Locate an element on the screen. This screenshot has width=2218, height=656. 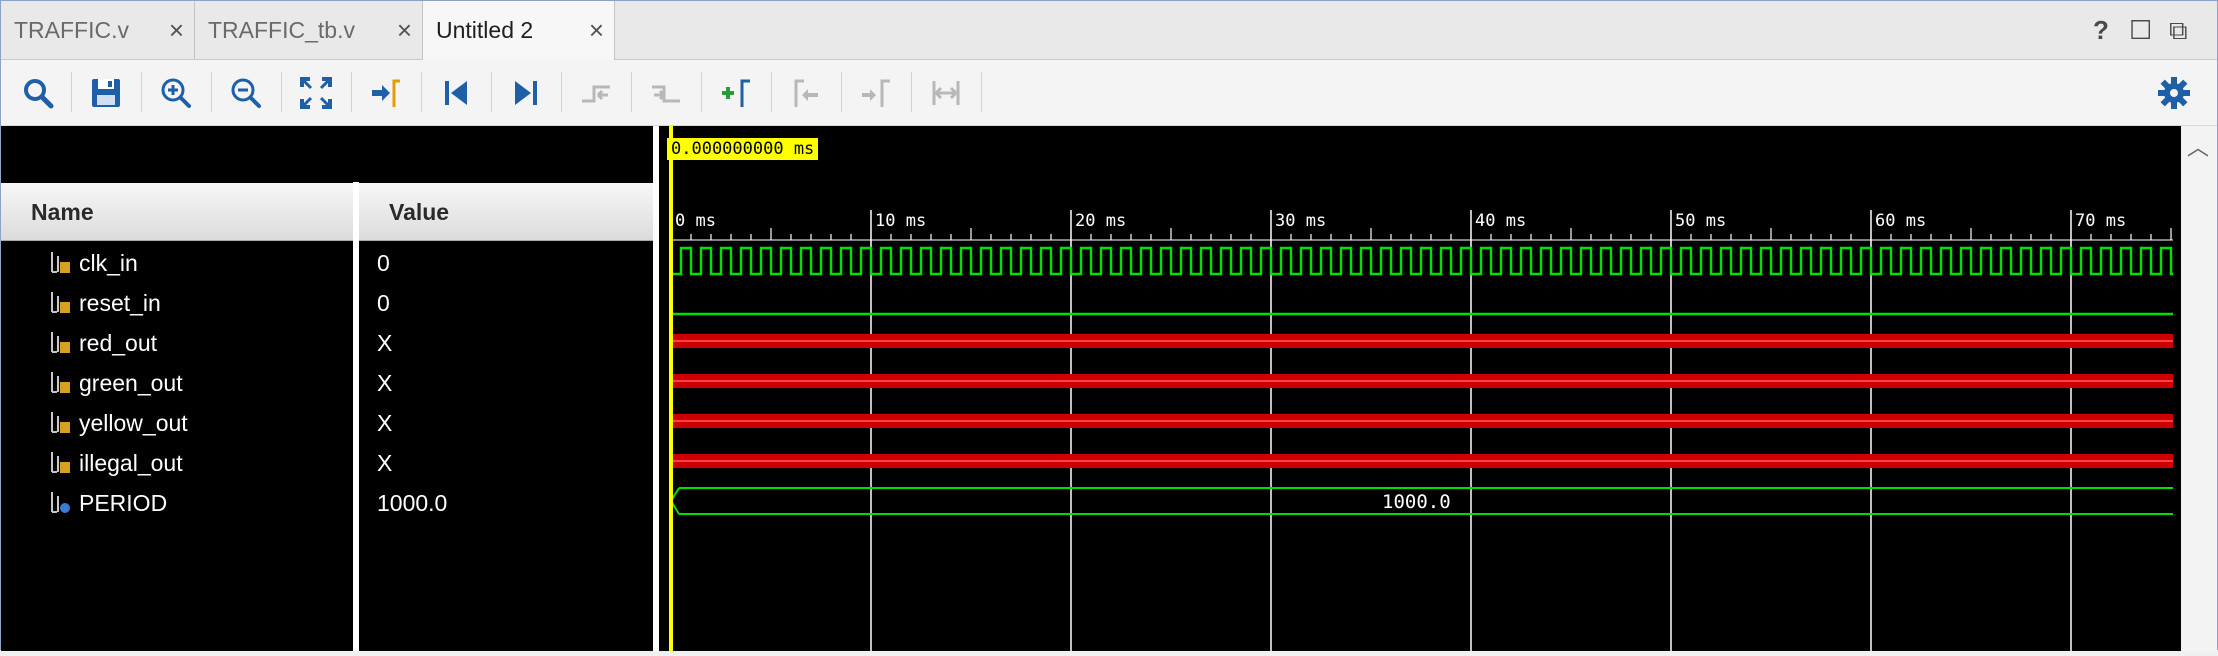
signal-row-PERIOD: PERIOD is located at coordinates (108, 503).